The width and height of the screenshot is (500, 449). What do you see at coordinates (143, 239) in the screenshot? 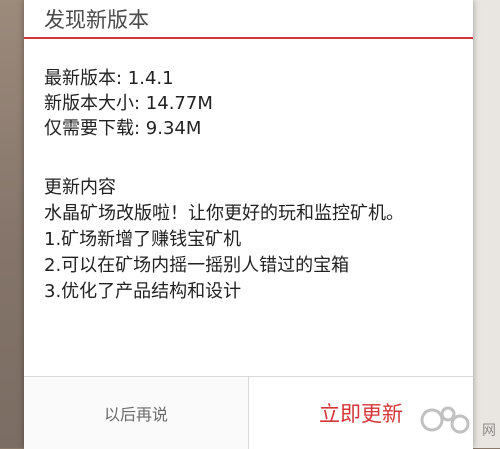
I see `release-note-item: 1.矿场新增了赚钱宝矿机` at bounding box center [143, 239].